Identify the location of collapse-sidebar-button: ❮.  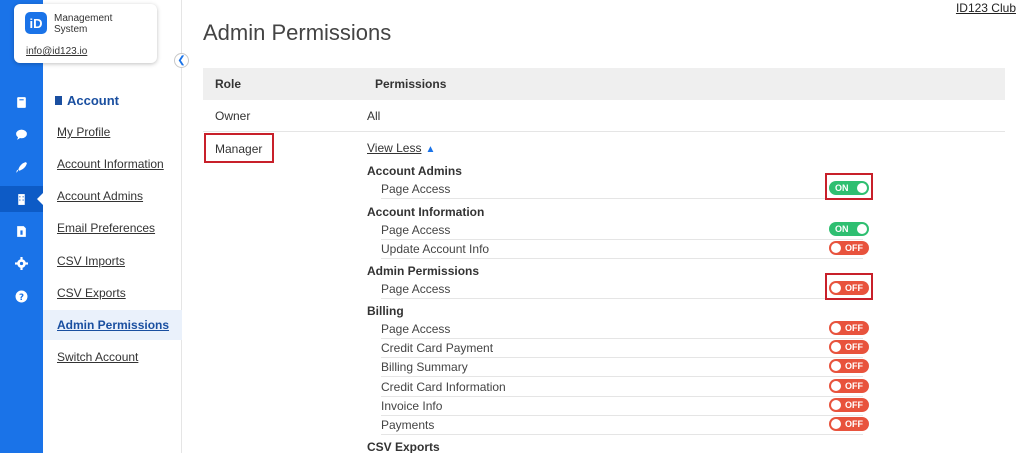
(181, 60).